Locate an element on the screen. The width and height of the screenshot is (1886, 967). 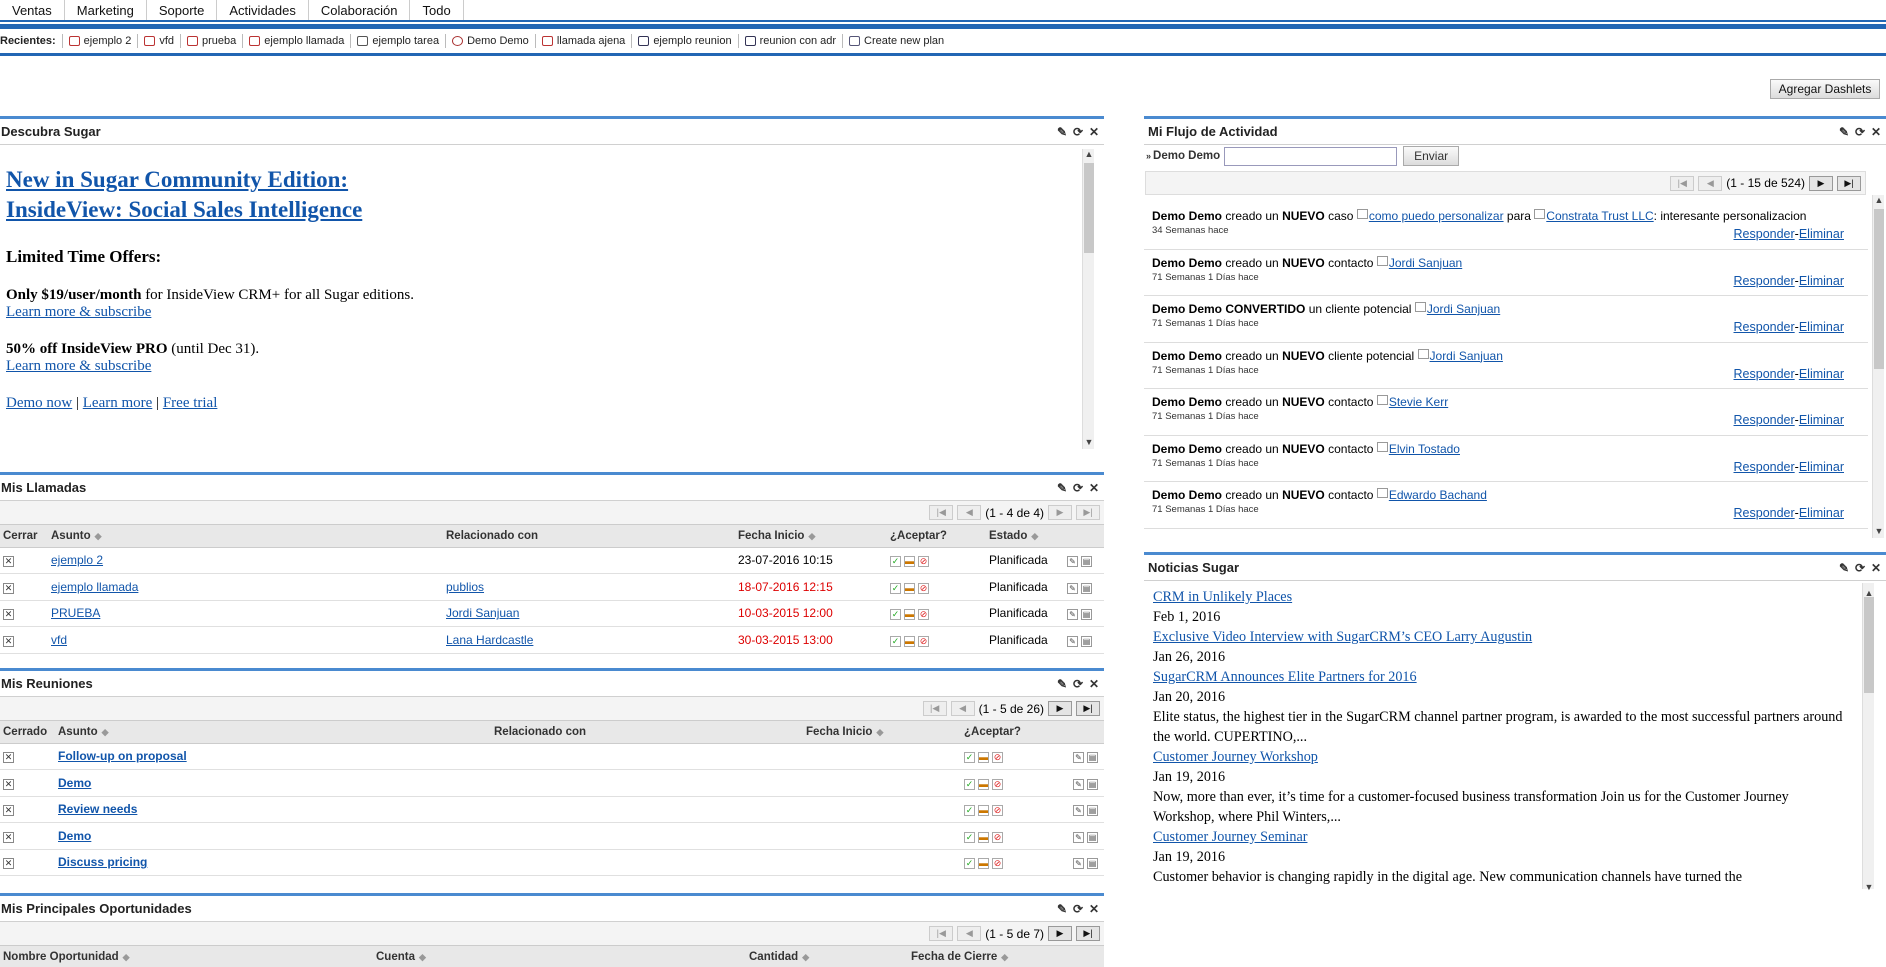
recent-item: prueba is located at coordinates (211, 41).